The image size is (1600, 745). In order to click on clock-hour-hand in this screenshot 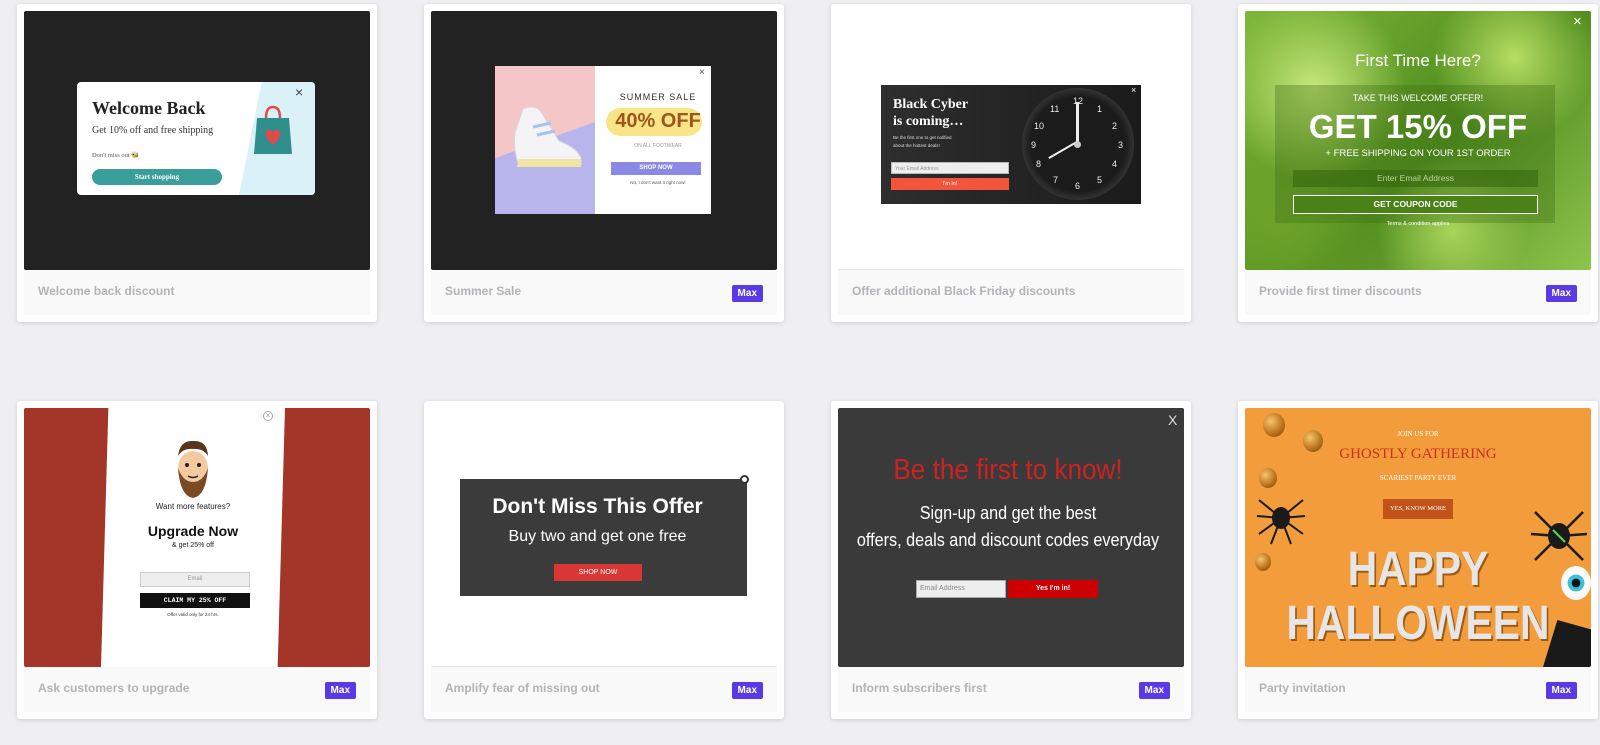, I will do `click(1062, 150)`.